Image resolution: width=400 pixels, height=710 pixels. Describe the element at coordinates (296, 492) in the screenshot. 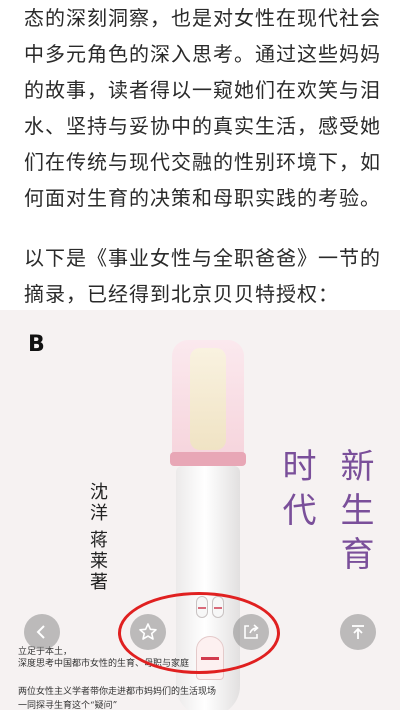

I see `book-title: 时代` at that location.